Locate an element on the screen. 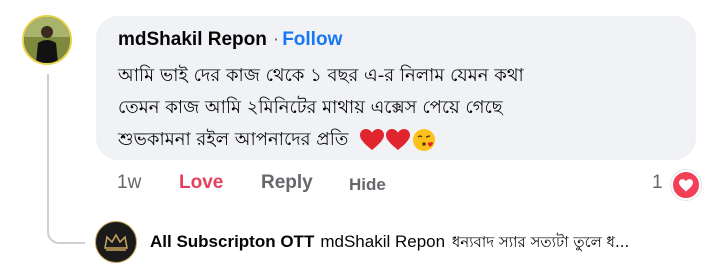 This screenshot has height=272, width=716. reply-avatar is located at coordinates (116, 242).